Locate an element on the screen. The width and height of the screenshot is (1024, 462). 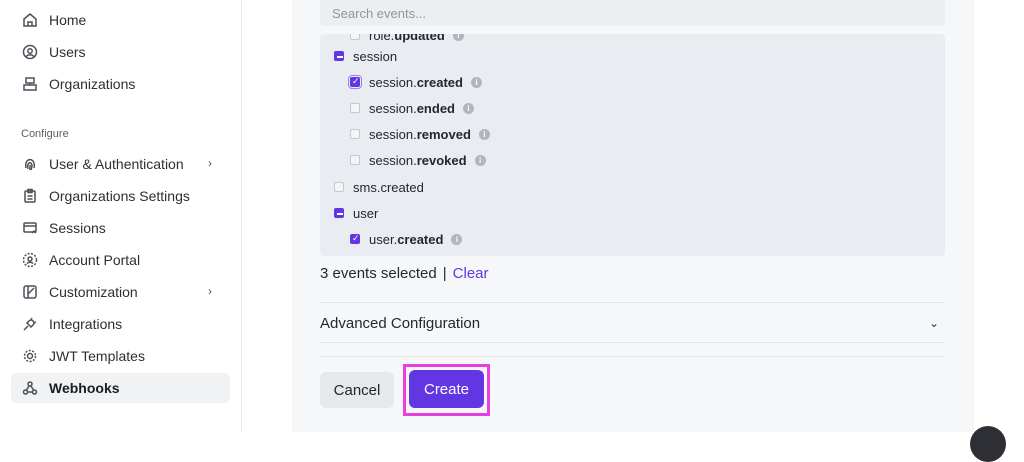
event-group-sms-created: sms.created is located at coordinates (379, 187).